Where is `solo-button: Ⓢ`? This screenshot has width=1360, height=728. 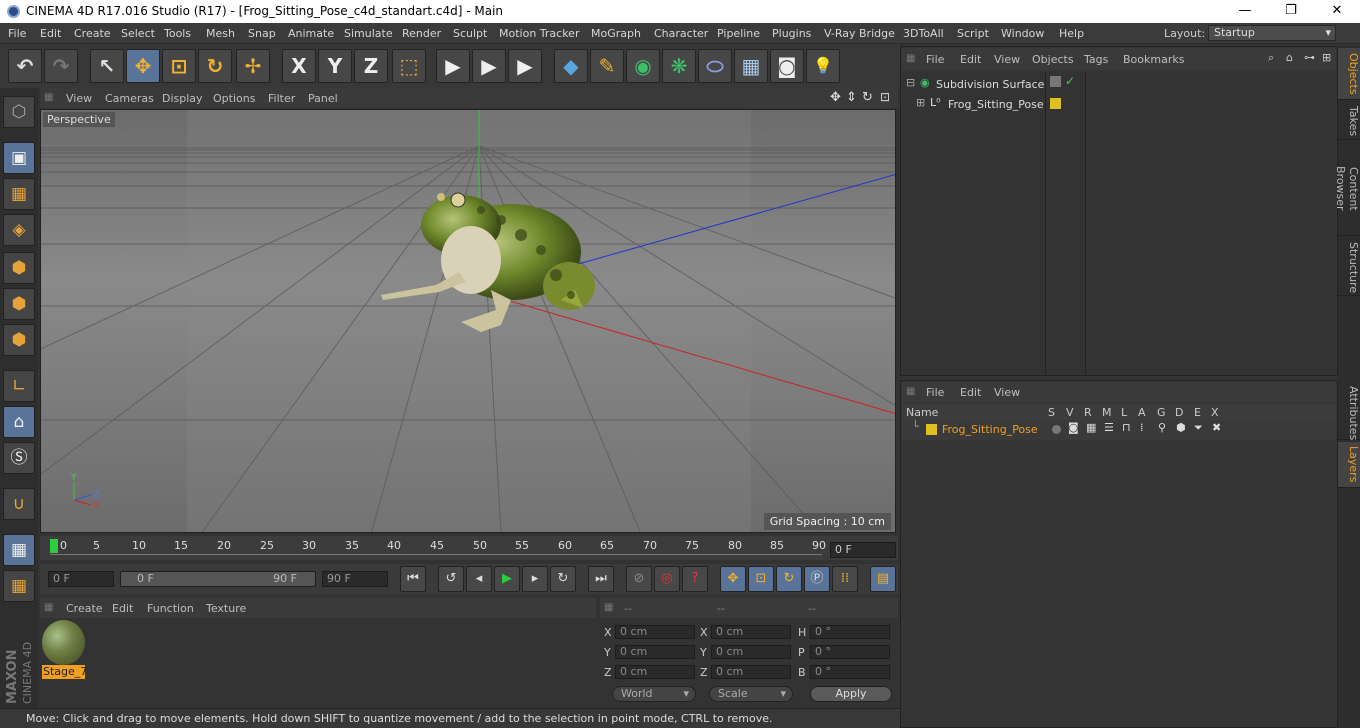
solo-button: Ⓢ is located at coordinates (19, 458).